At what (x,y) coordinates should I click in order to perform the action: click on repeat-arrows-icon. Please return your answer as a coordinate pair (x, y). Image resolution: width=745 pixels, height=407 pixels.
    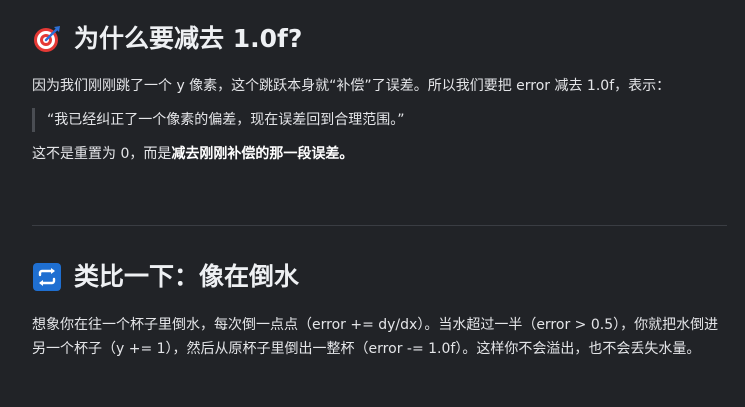
    Looking at the image, I should click on (47, 277).